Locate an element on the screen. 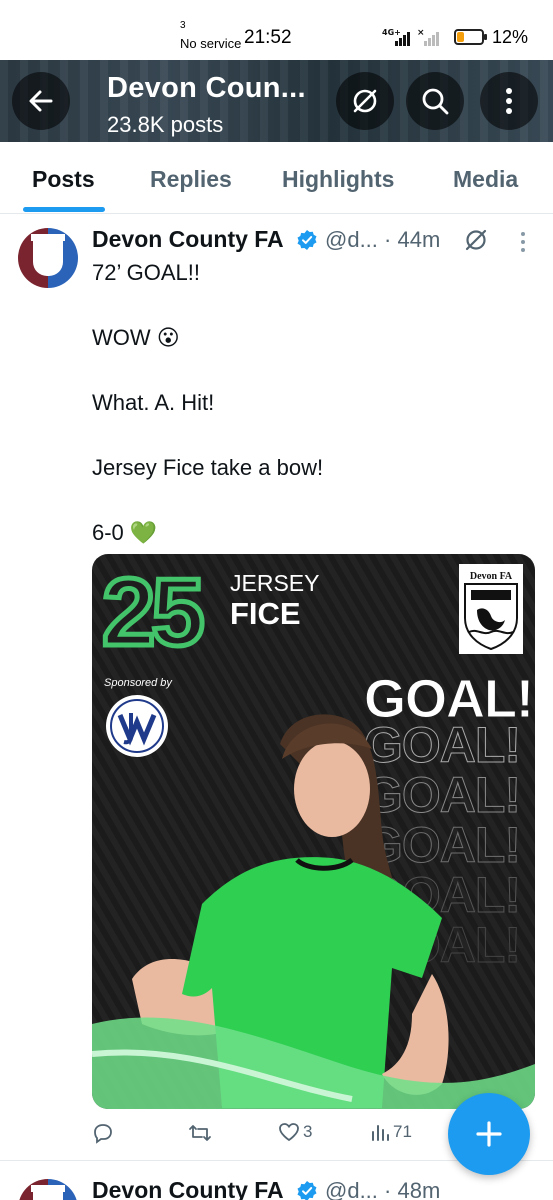 This screenshot has height=1200, width=553. grok-button is located at coordinates (365, 101).